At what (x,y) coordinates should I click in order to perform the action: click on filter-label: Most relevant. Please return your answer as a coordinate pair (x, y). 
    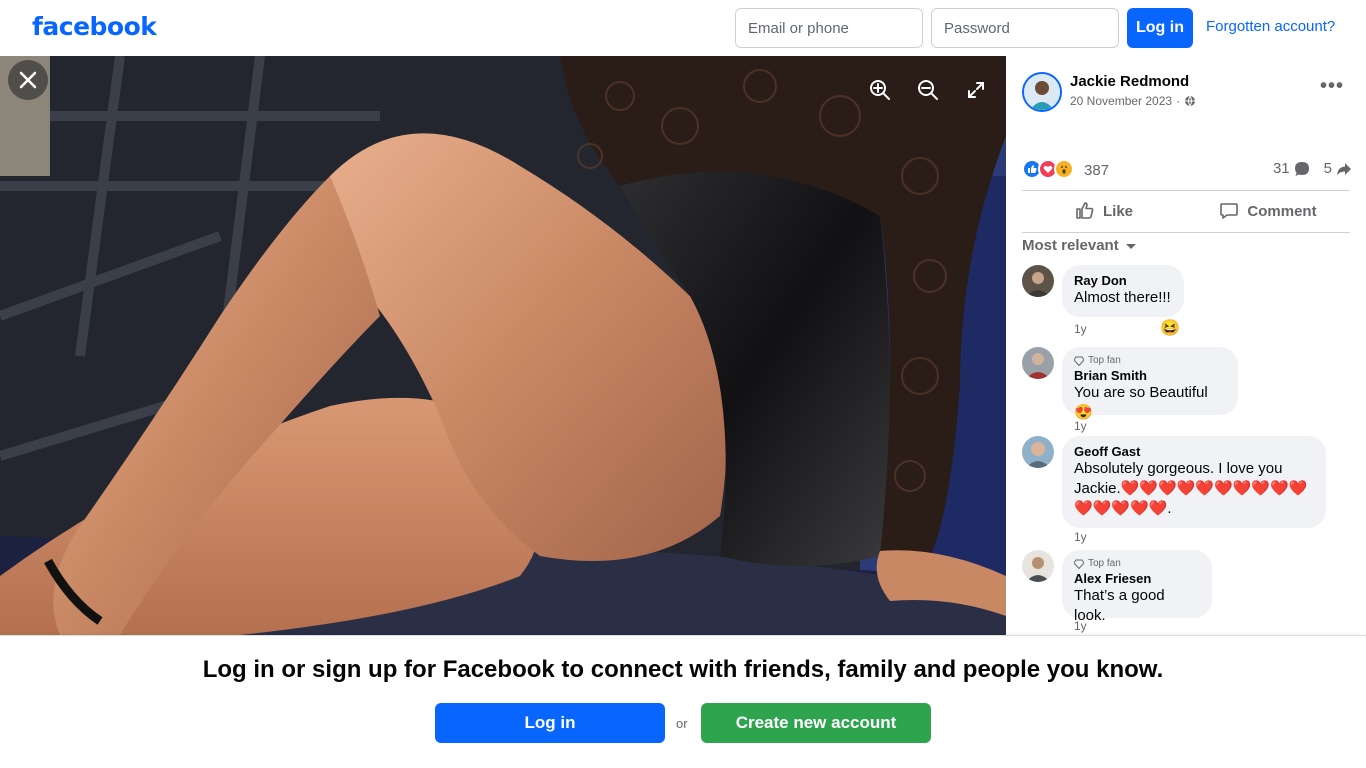
    Looking at the image, I should click on (1070, 245).